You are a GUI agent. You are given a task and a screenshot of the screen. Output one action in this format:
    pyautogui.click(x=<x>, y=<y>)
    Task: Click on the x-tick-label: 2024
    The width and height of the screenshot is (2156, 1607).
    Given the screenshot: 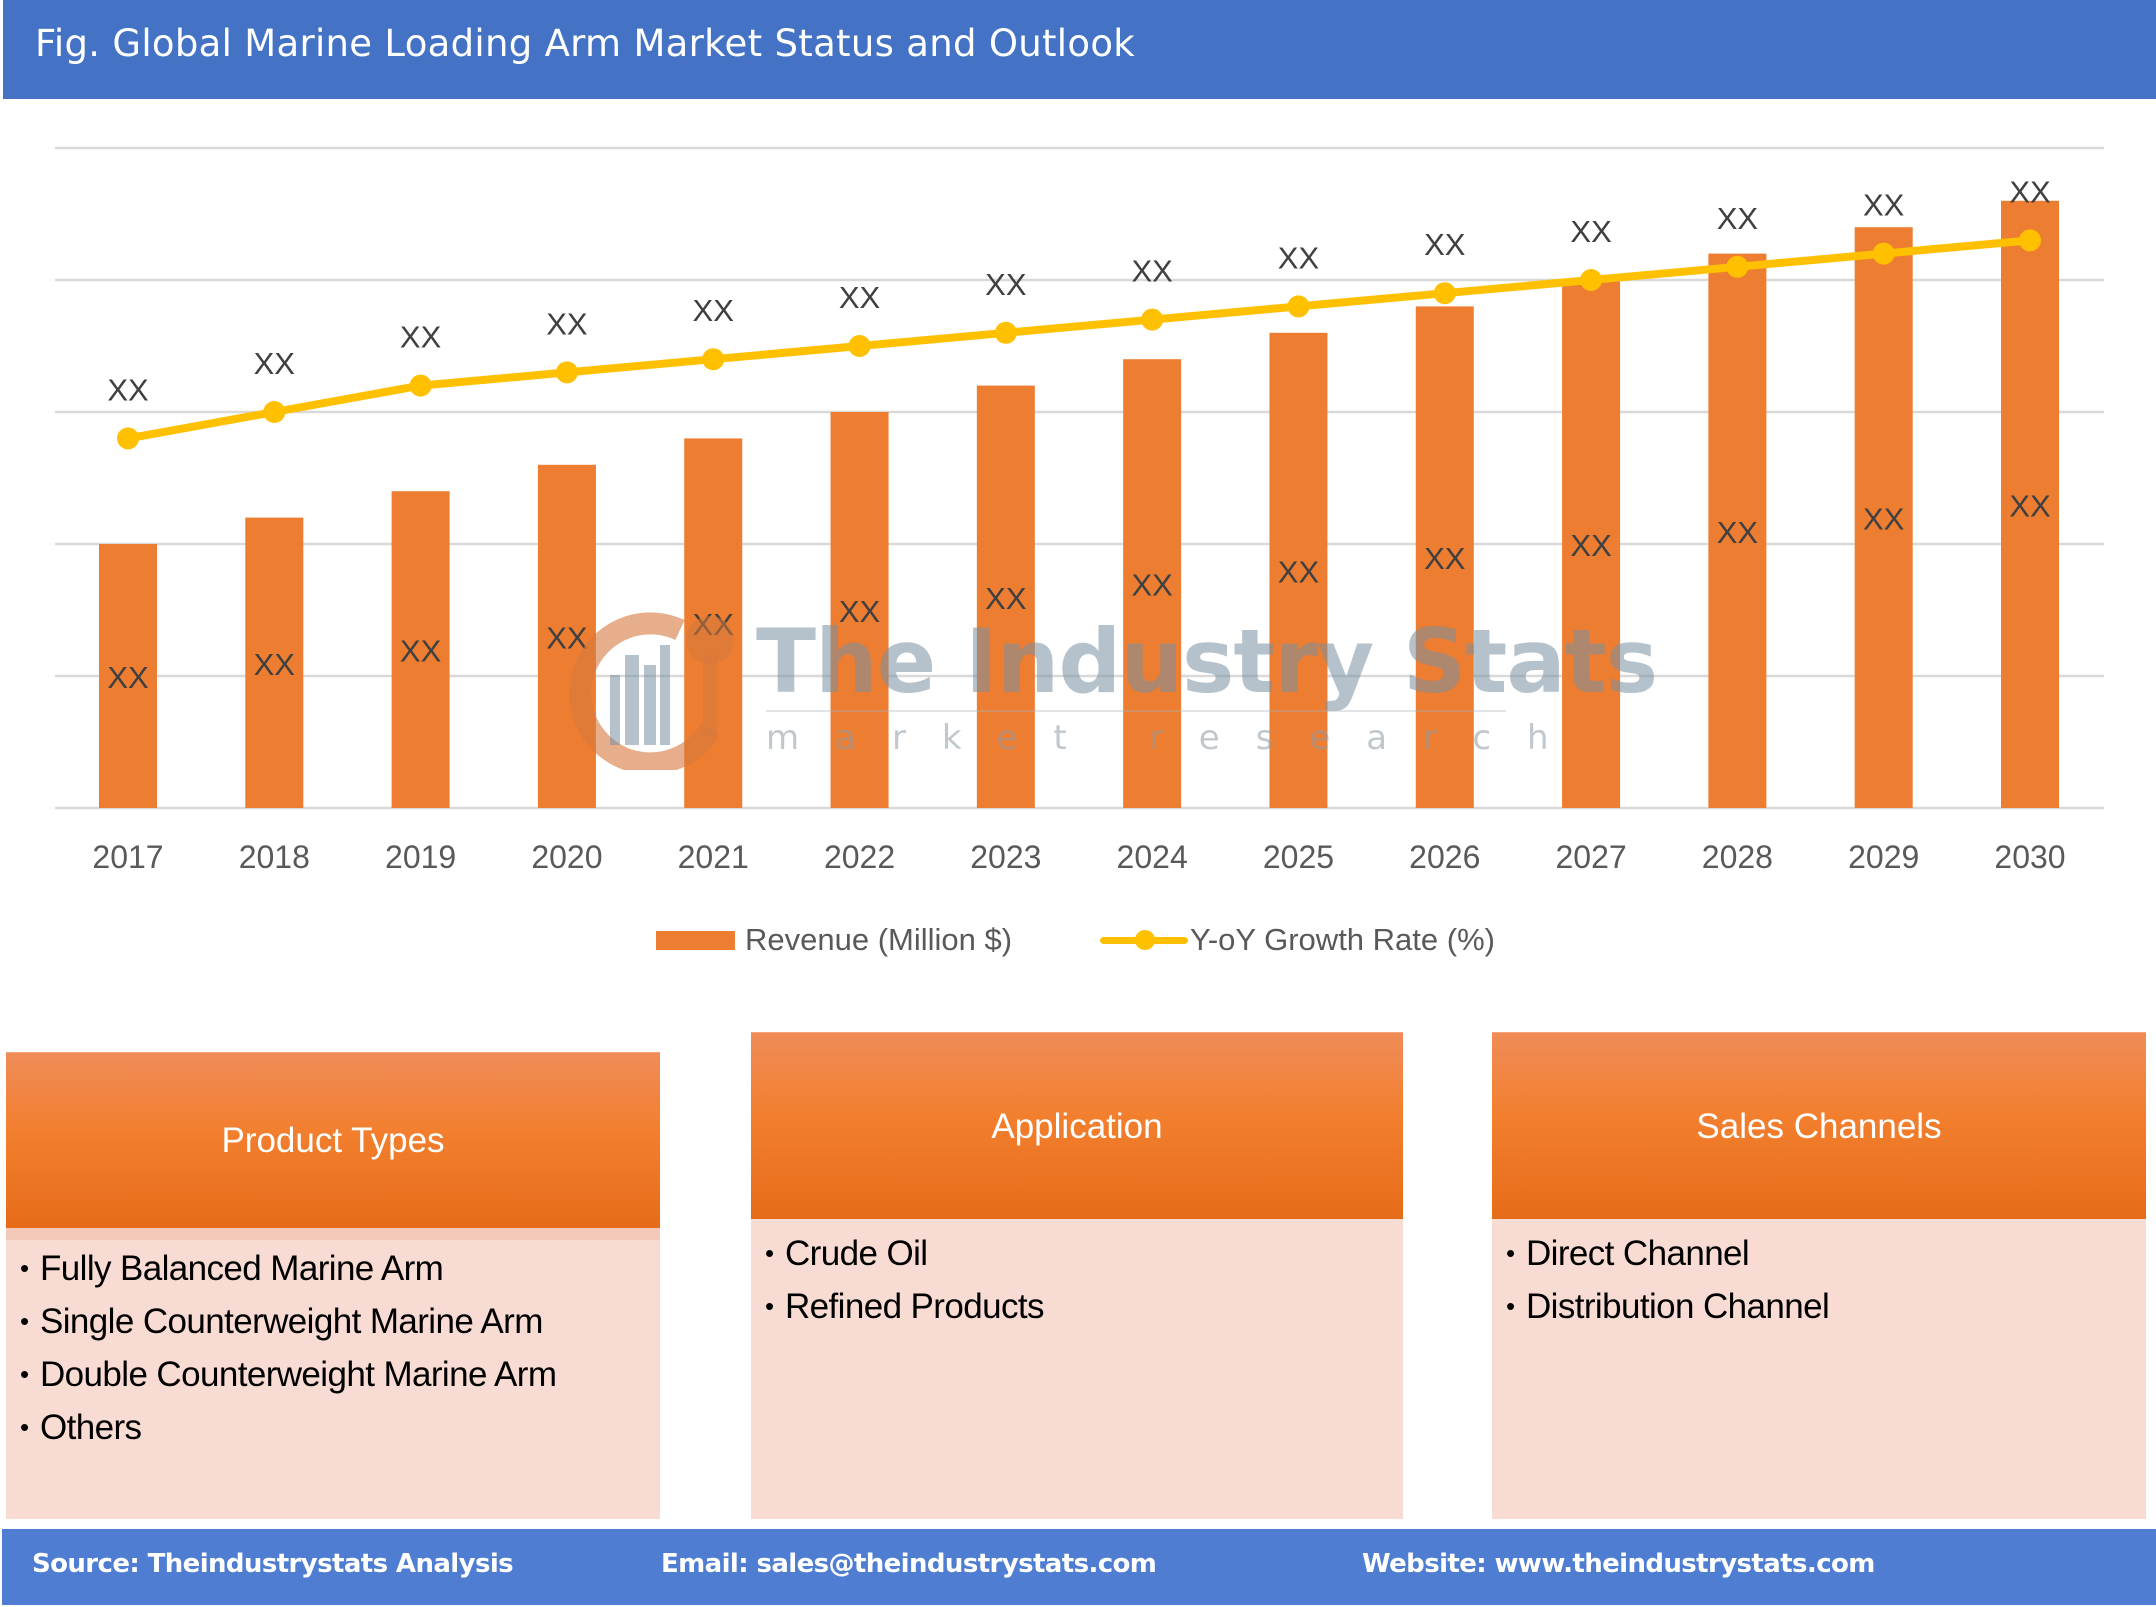 What is the action you would take?
    pyautogui.click(x=1152, y=857)
    